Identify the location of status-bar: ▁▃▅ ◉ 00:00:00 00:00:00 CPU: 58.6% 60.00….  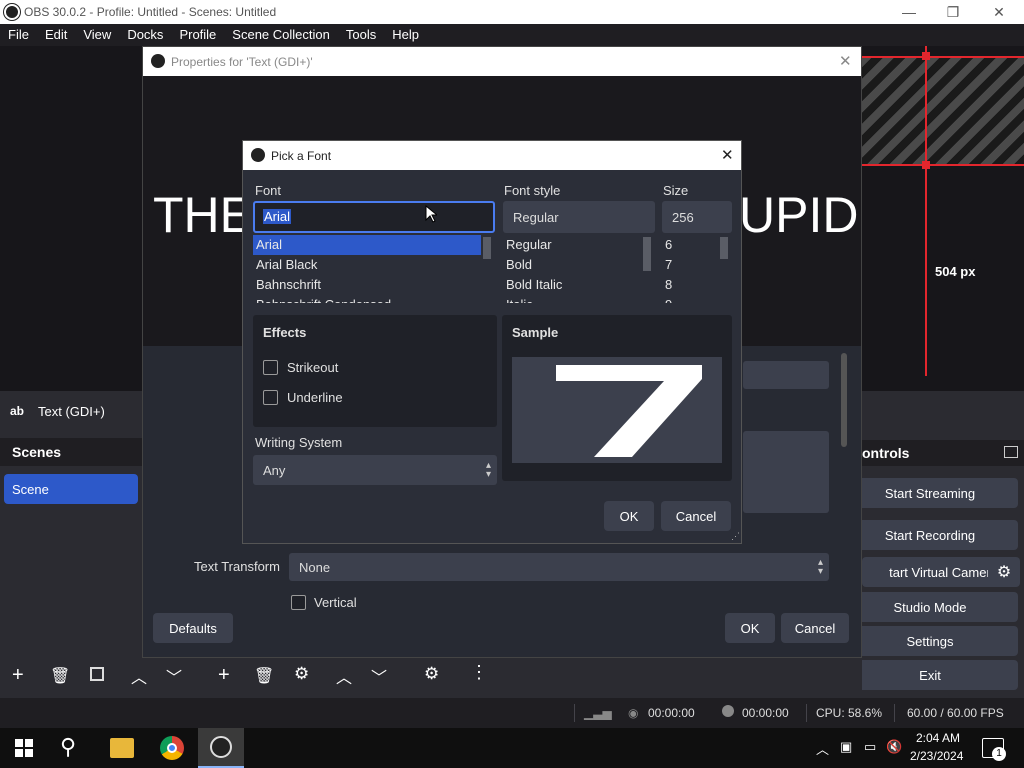
(512, 713).